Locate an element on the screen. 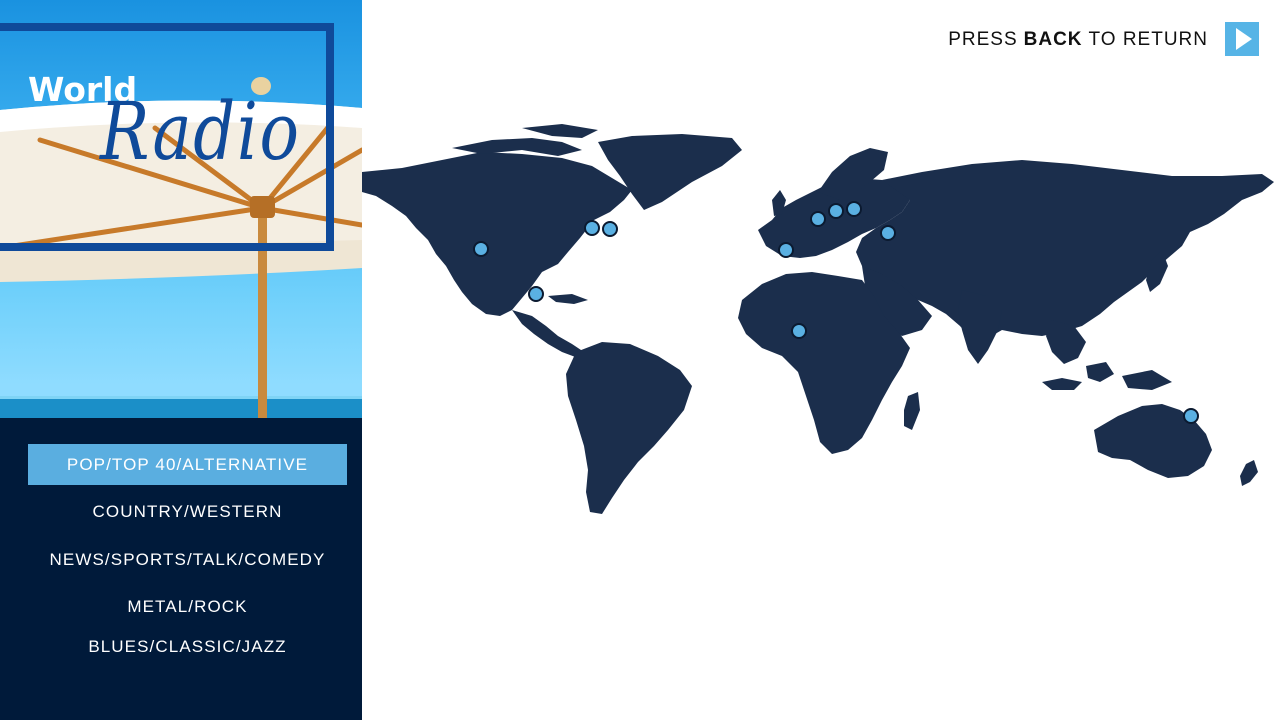 Image resolution: width=1280 pixels, height=720 pixels. menu-item-pop-top40-alternative: POP/TOP 40/ALTERNATIVE is located at coordinates (187, 464).